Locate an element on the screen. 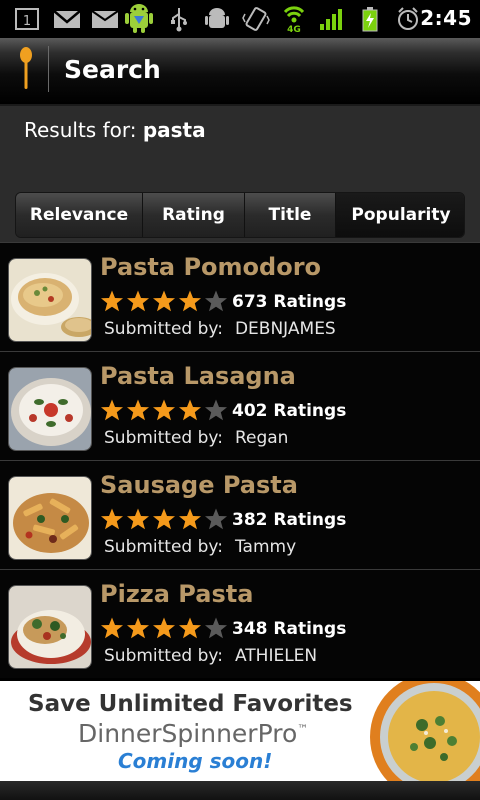 The width and height of the screenshot is (480, 800). ratings-count: 348 Ratings is located at coordinates (289, 629).